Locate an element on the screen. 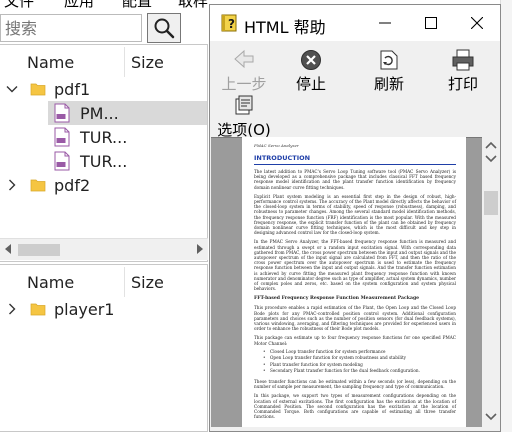  search-icon is located at coordinates (164, 28).